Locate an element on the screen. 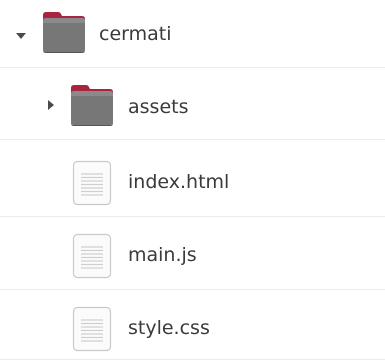 This screenshot has width=385, height=360. file-name: main.js is located at coordinates (162, 255).